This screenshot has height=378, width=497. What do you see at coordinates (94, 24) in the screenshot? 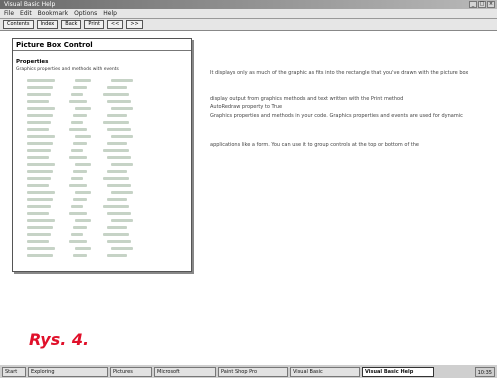
I see `print-button: Print` at bounding box center [94, 24].